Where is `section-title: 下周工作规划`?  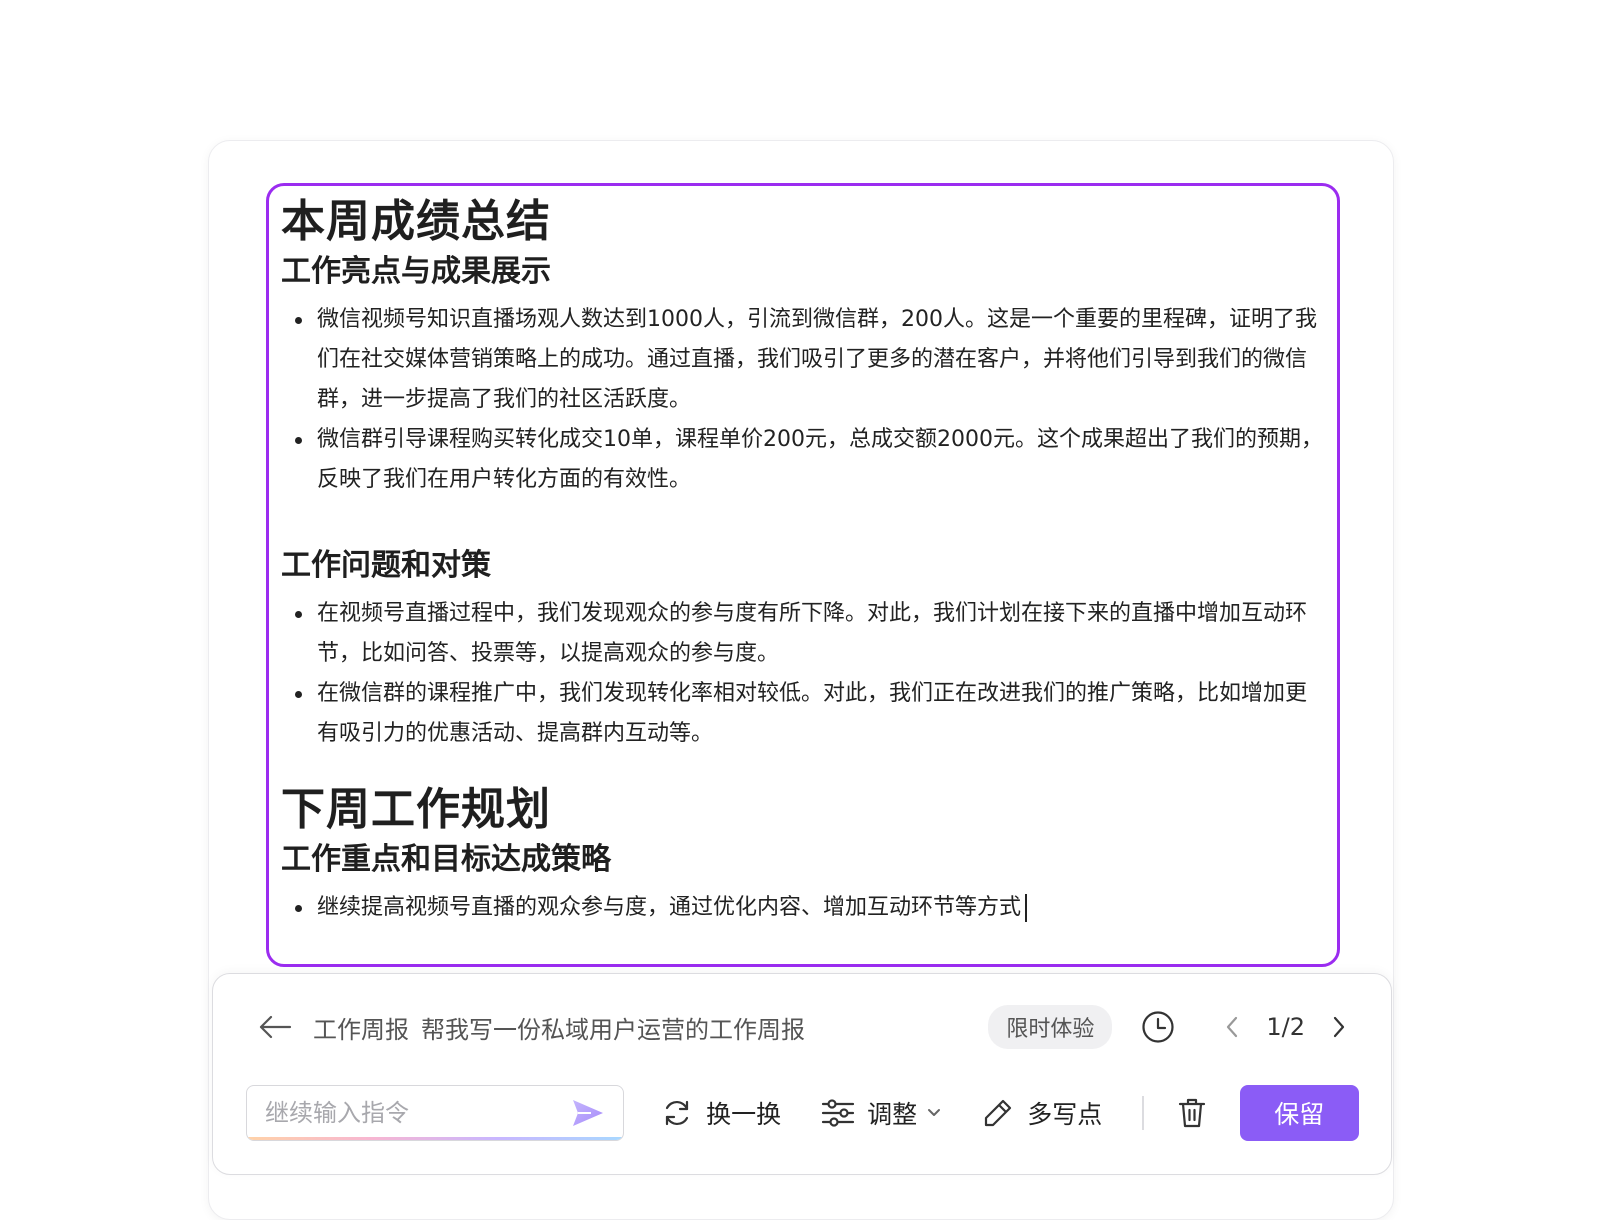
section-title: 下周工作规划 is located at coordinates (416, 809).